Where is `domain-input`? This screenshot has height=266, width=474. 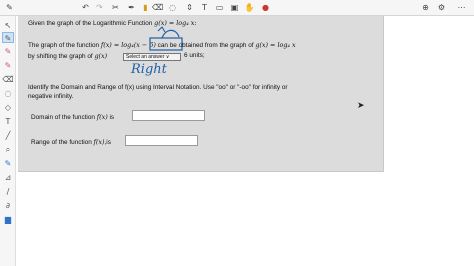 domain-input is located at coordinates (168, 115).